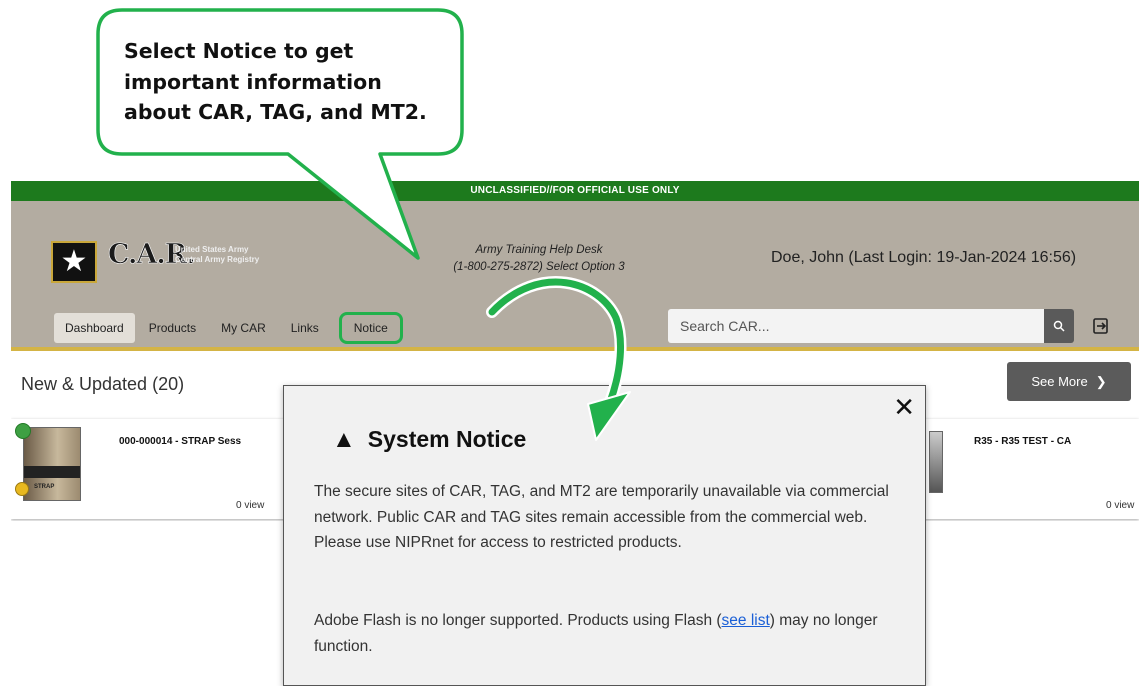 The image size is (1139, 686). I want to click on chevron-right-icon: ❯, so click(1101, 381).